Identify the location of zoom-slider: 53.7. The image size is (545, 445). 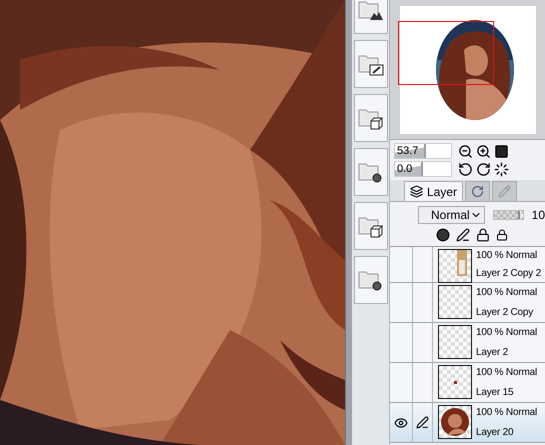
(423, 151).